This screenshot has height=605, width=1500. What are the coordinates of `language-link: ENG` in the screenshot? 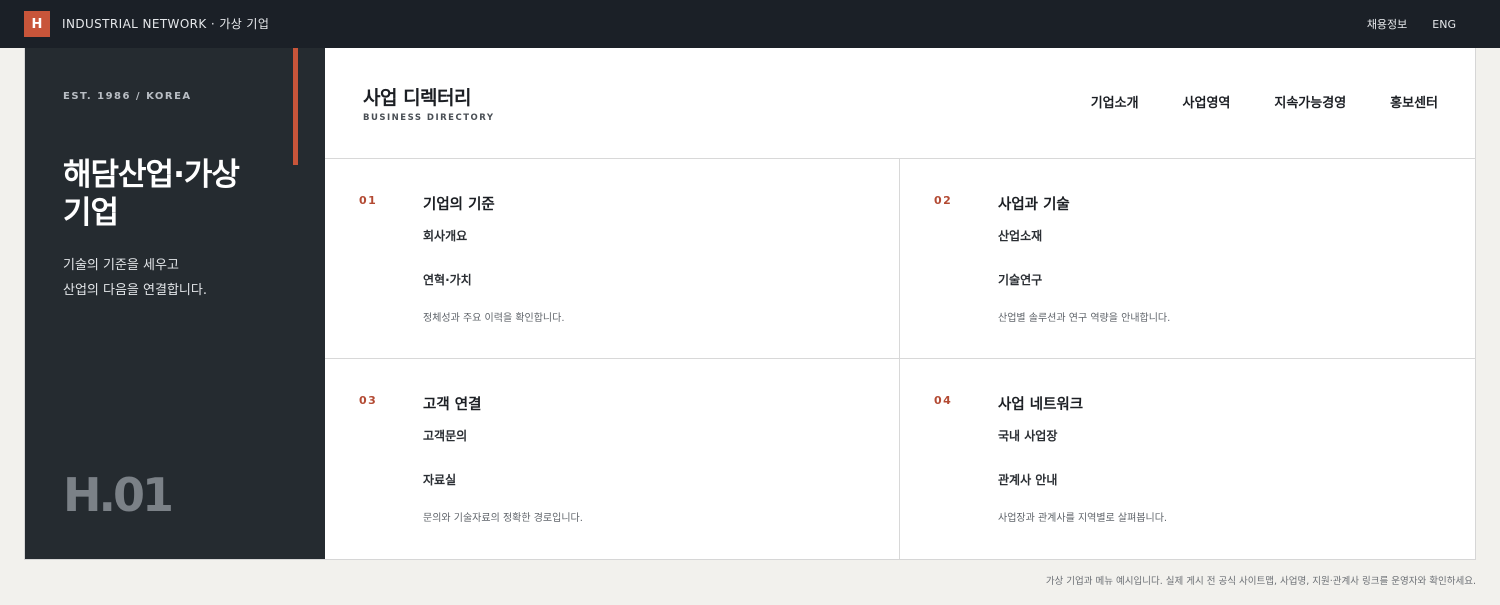 It's located at (1444, 24).